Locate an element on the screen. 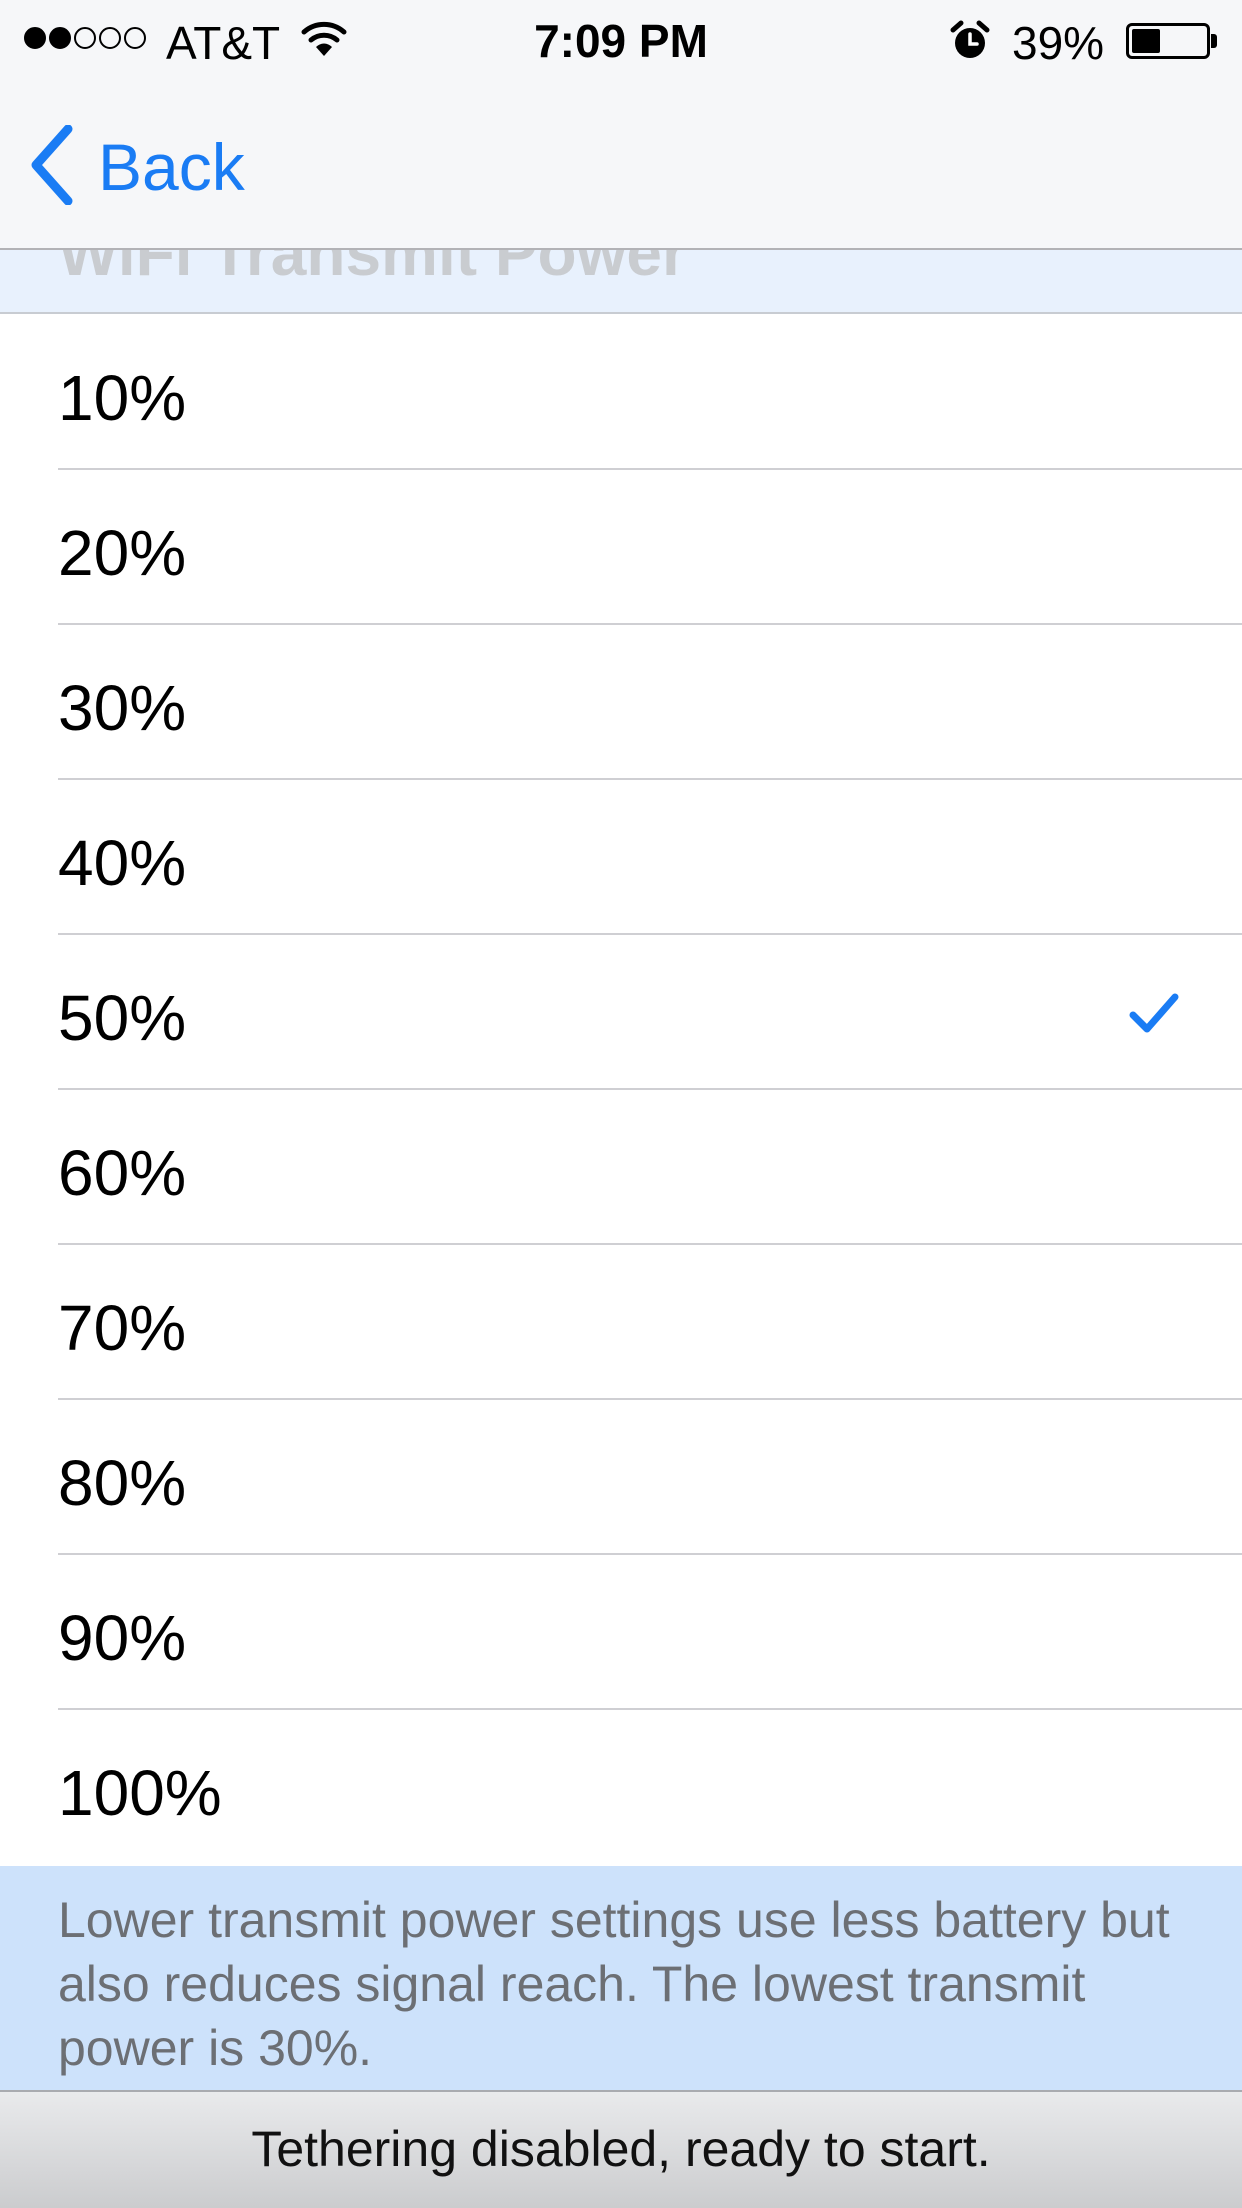  back-button: Back is located at coordinates (137, 167).